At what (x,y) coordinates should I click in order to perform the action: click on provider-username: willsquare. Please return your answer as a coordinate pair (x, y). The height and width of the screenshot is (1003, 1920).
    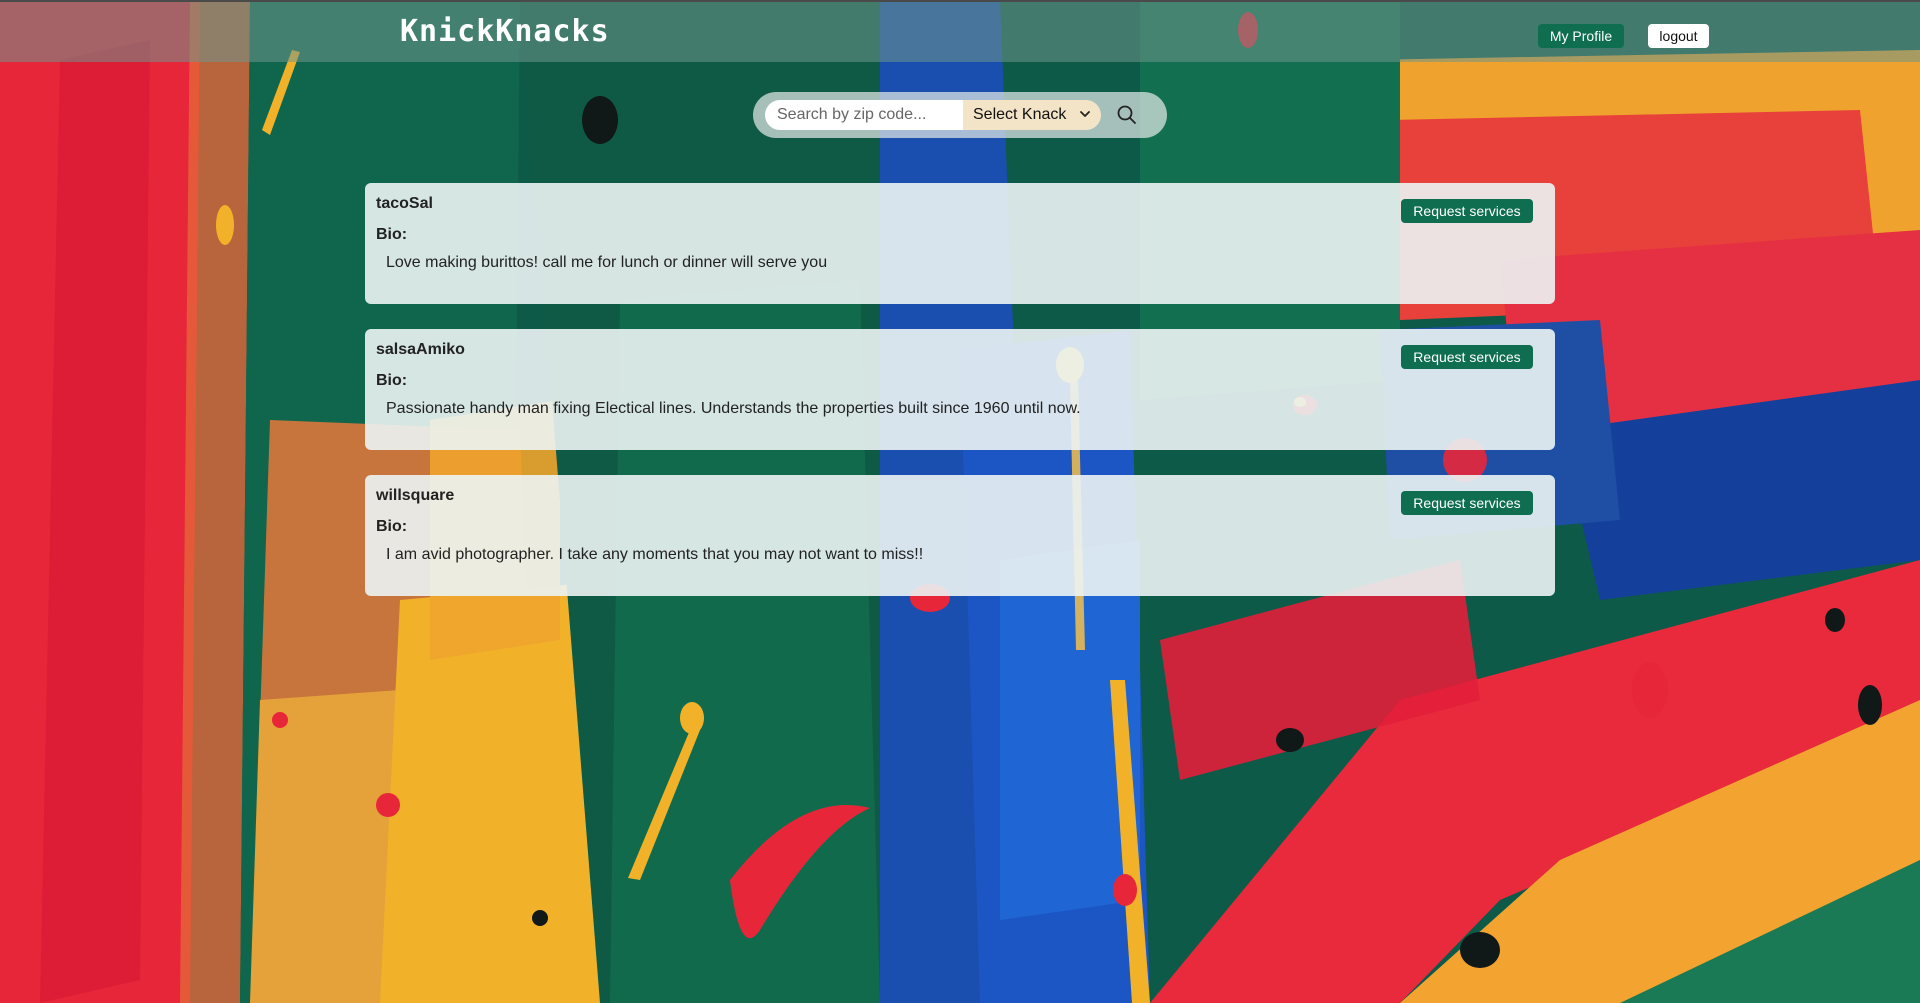
    Looking at the image, I should click on (415, 495).